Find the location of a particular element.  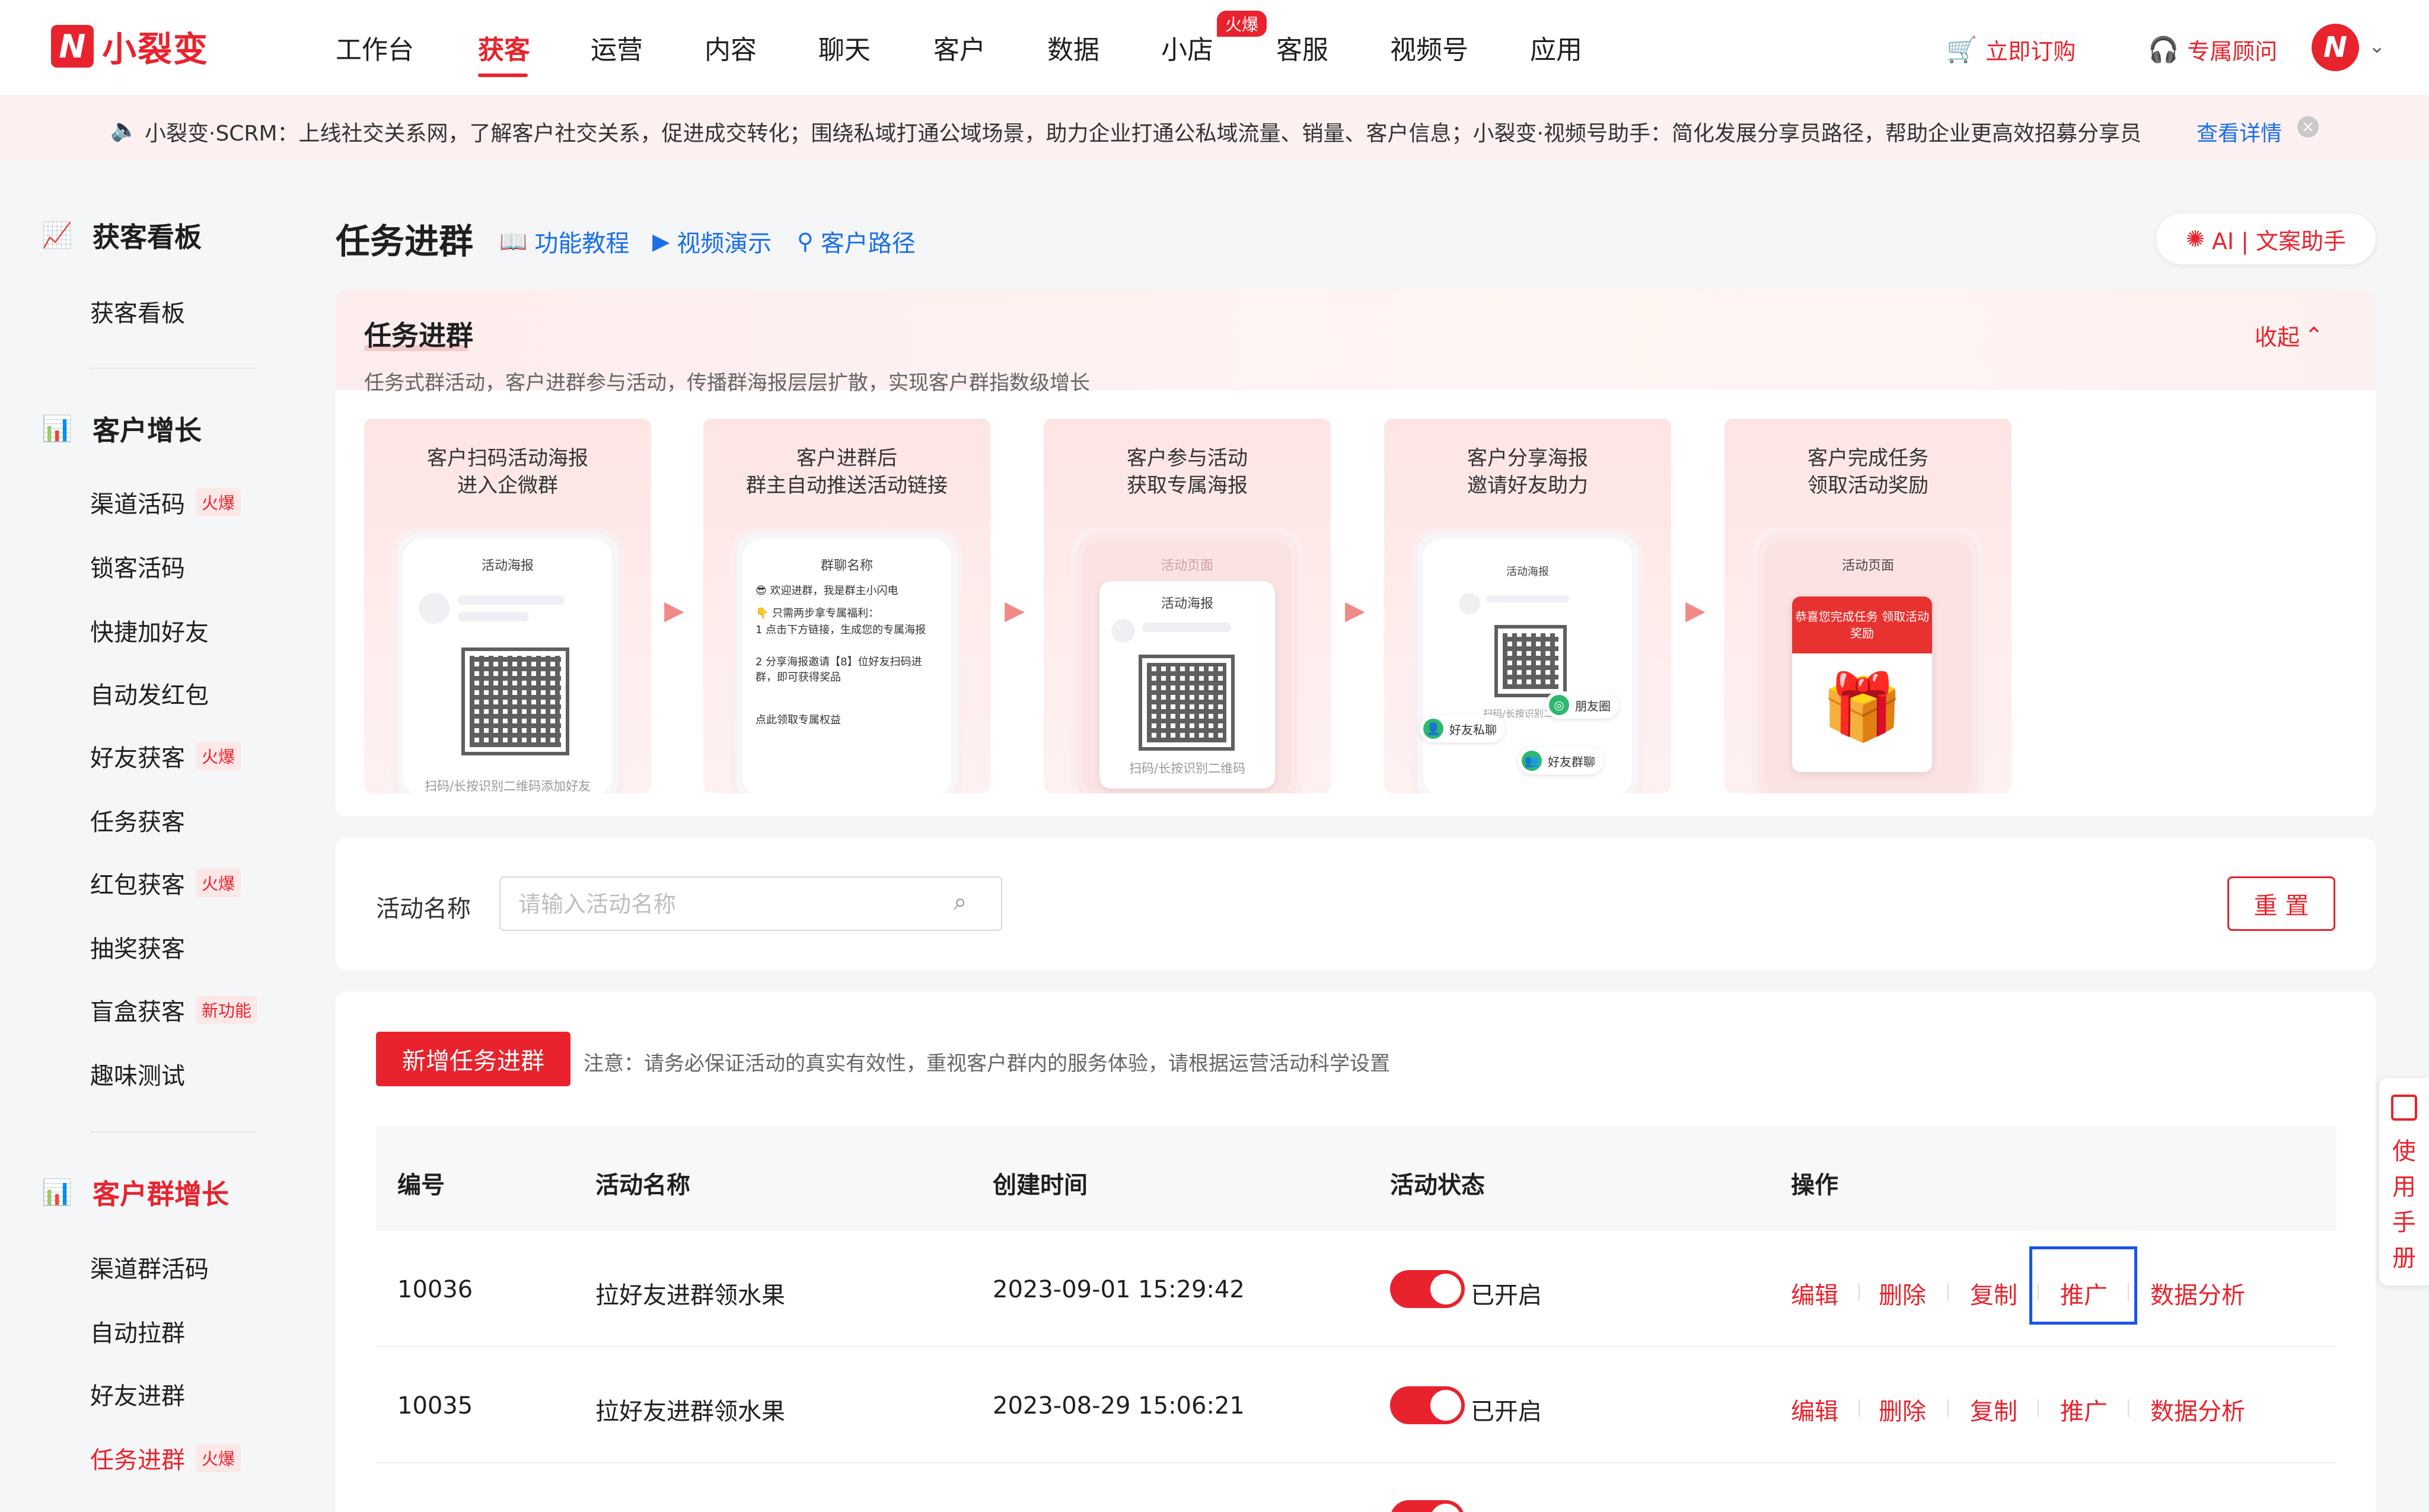

table-note: 注意：请务必保证活动的真实有效性，重视客户群内的服务体验，请根据运营活动科学设置 is located at coordinates (987, 1064).